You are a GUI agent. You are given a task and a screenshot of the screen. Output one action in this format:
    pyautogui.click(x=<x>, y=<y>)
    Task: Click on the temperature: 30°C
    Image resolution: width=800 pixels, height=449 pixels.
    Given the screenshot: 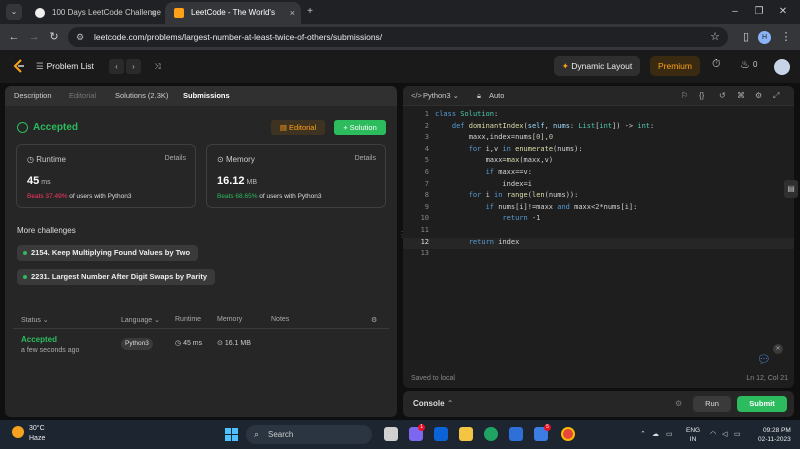 What is the action you would take?
    pyautogui.click(x=37, y=428)
    